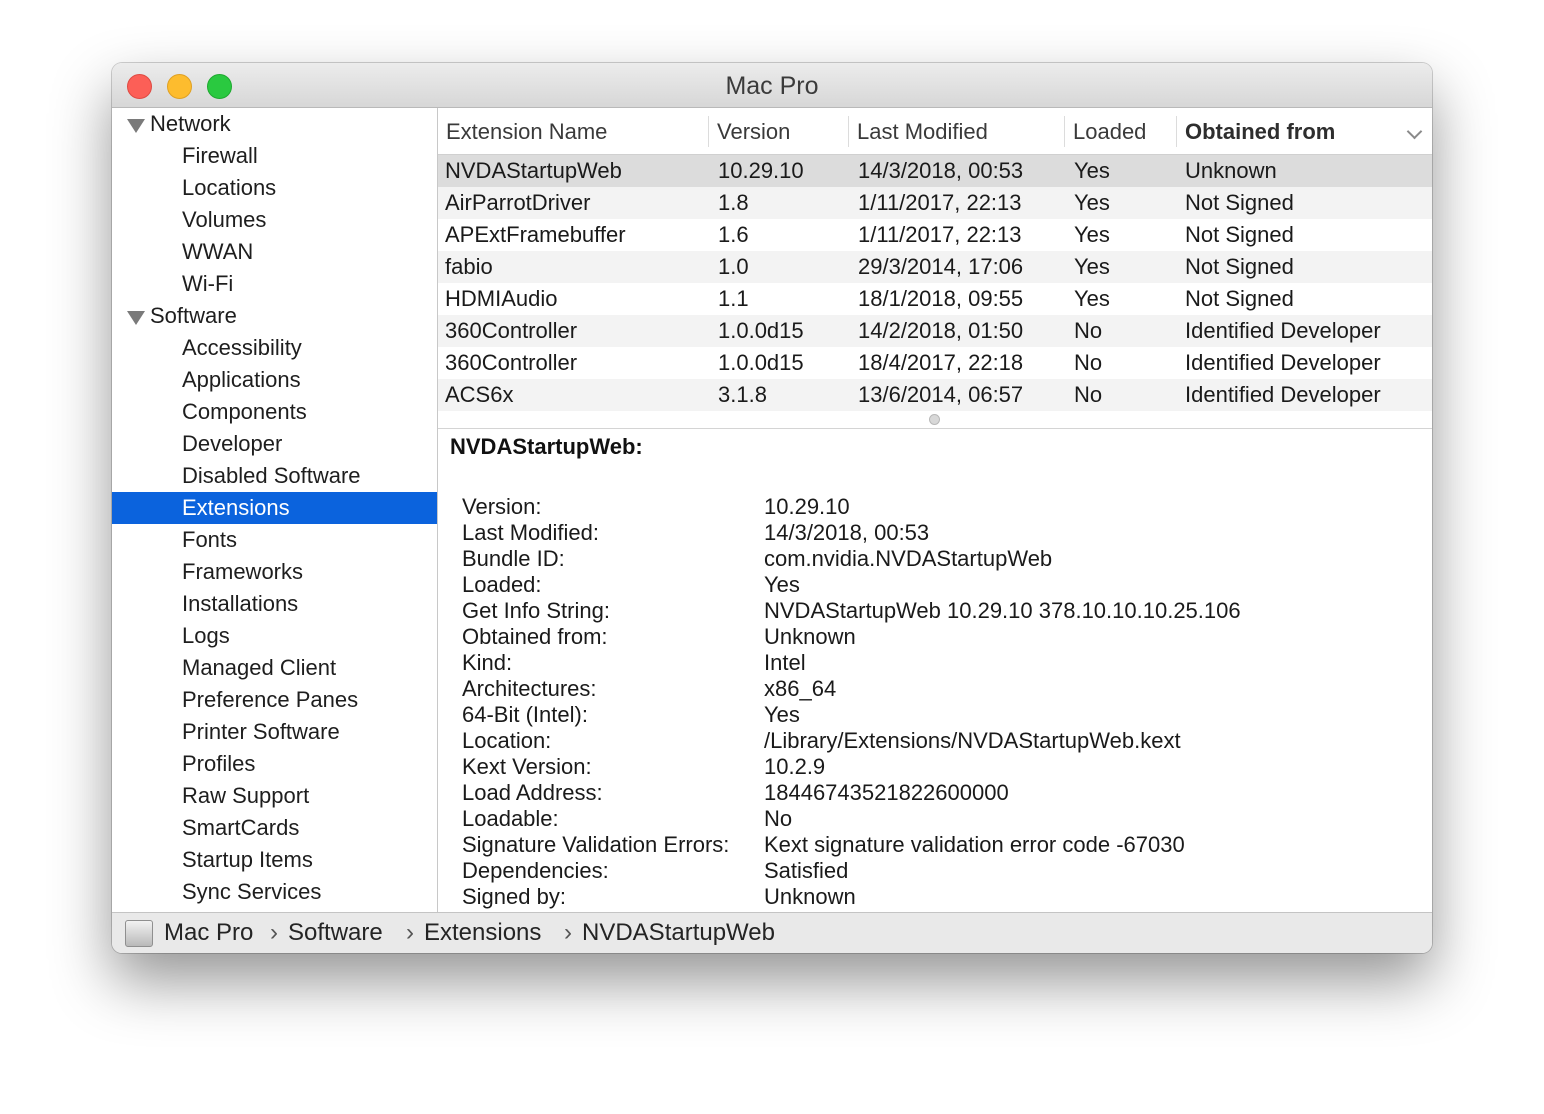  I want to click on sidebar-item-applications: Applications, so click(274, 380).